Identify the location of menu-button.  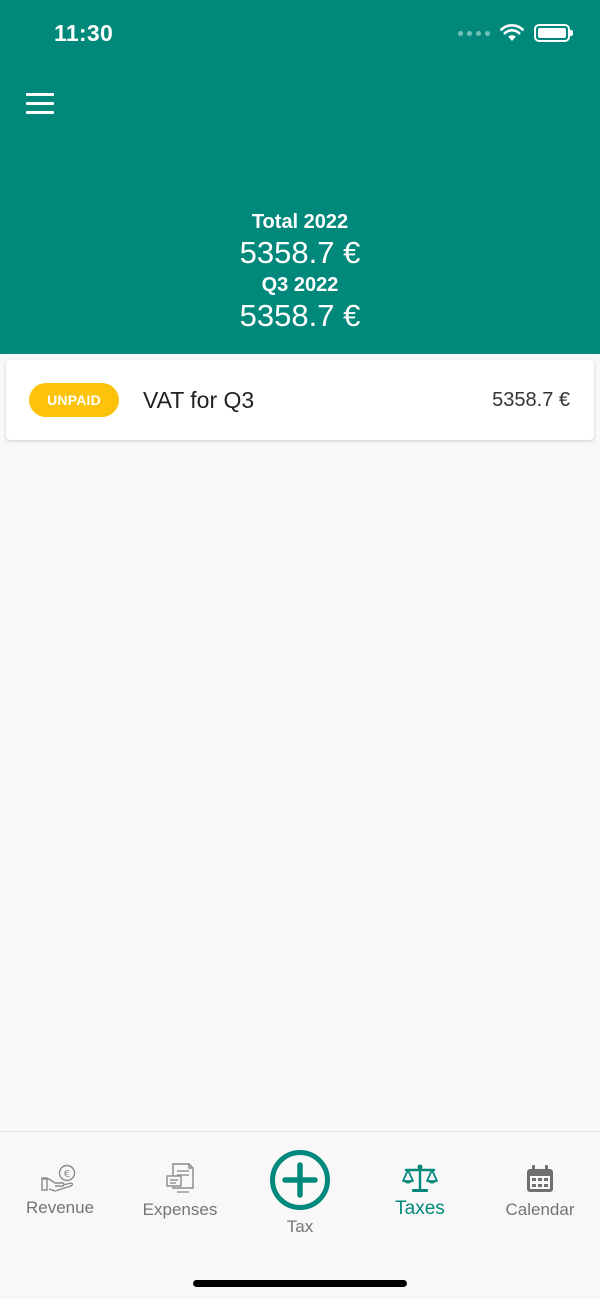
(41, 105).